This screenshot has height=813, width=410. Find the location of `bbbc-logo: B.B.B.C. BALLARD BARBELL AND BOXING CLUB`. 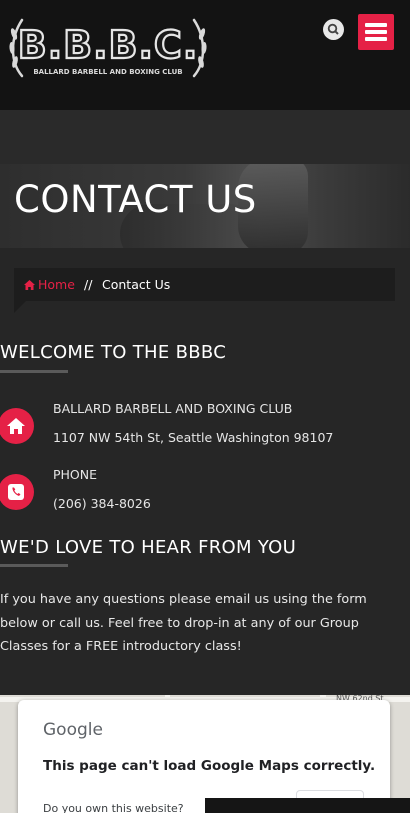

bbbc-logo: B.B.B.C. BALLARD BARBELL AND BOXING CLUB is located at coordinates (108, 48).